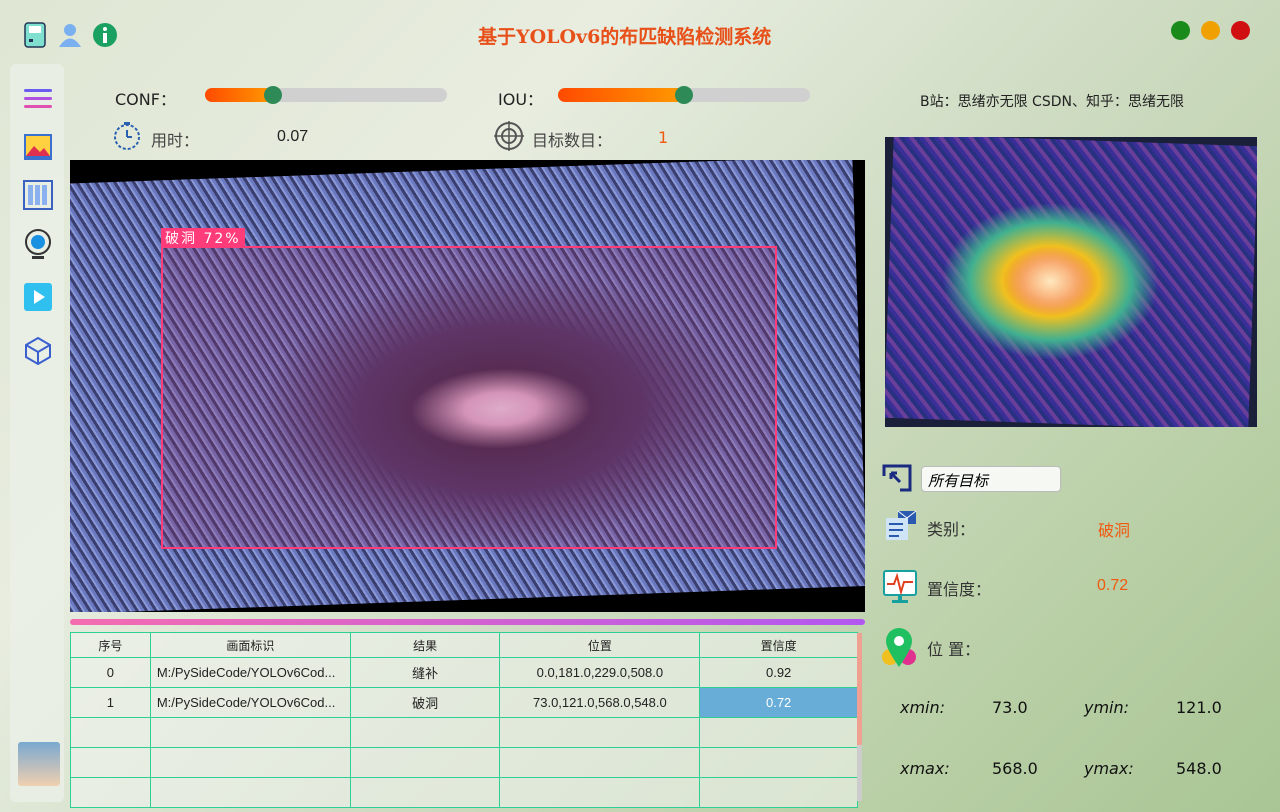 The width and height of the screenshot is (1280, 812). I want to click on menu-icon, so click(38, 99).